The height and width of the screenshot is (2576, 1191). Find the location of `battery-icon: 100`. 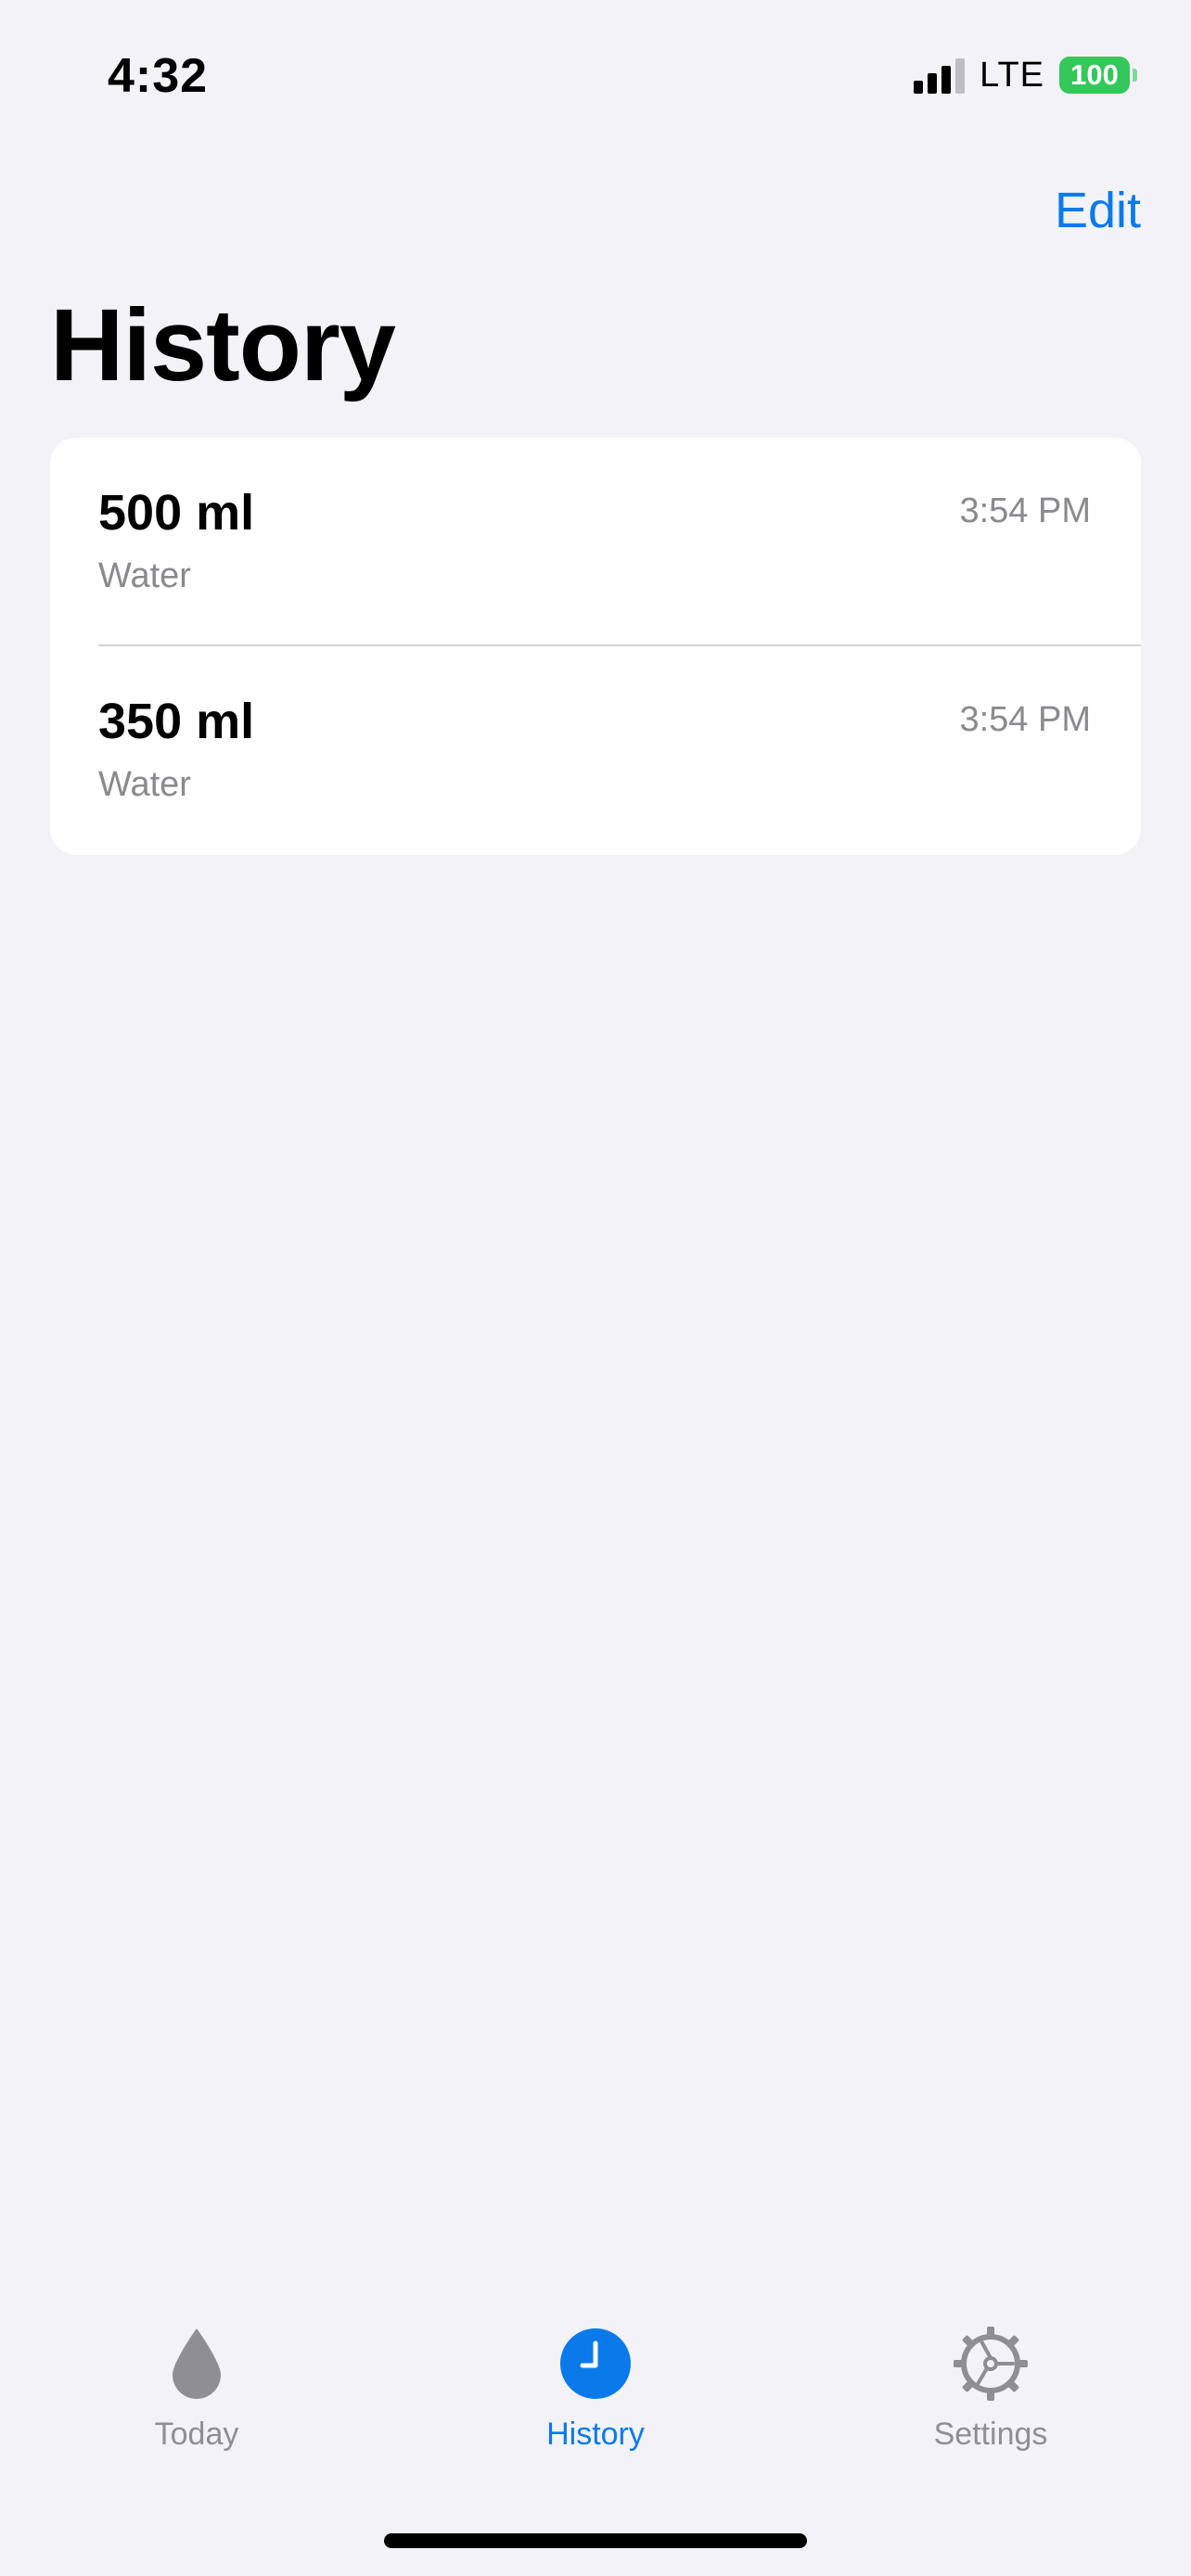

battery-icon: 100 is located at coordinates (1098, 75).